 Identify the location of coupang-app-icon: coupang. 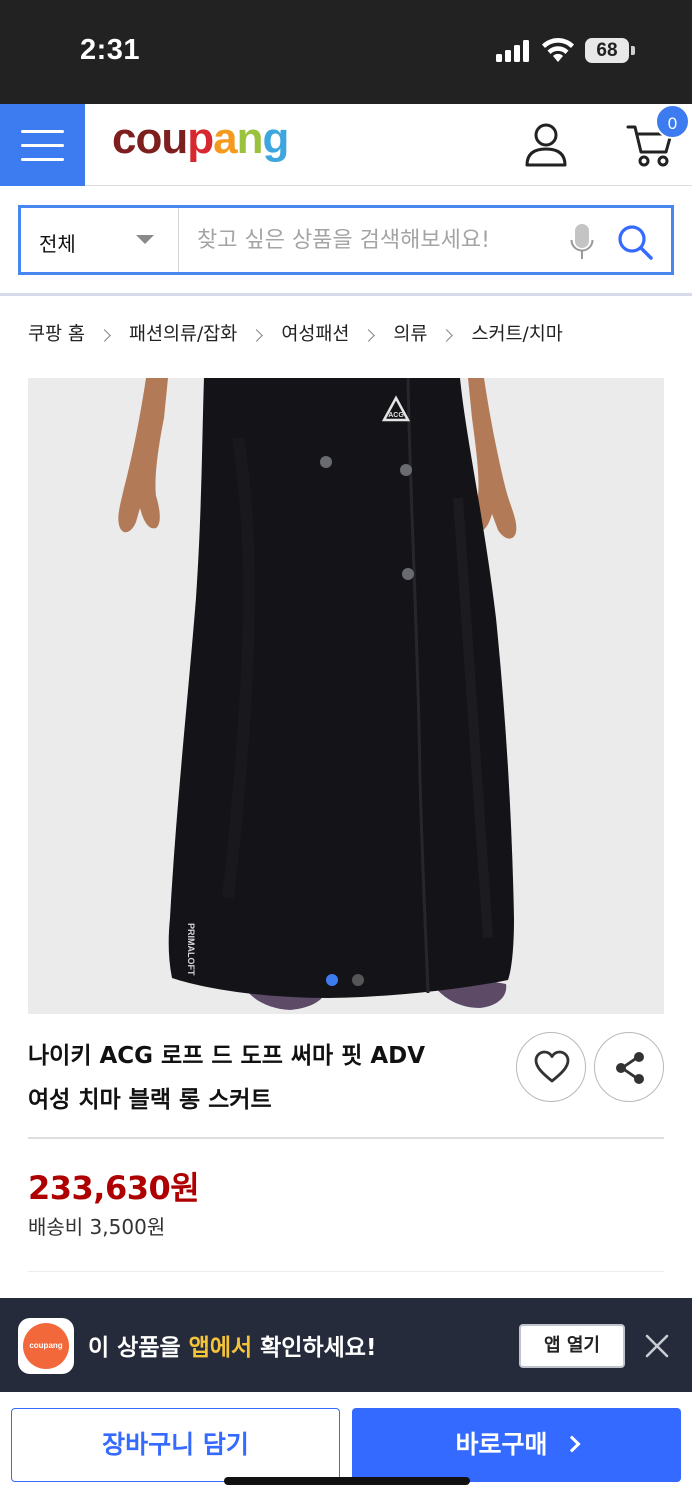
(46, 1346).